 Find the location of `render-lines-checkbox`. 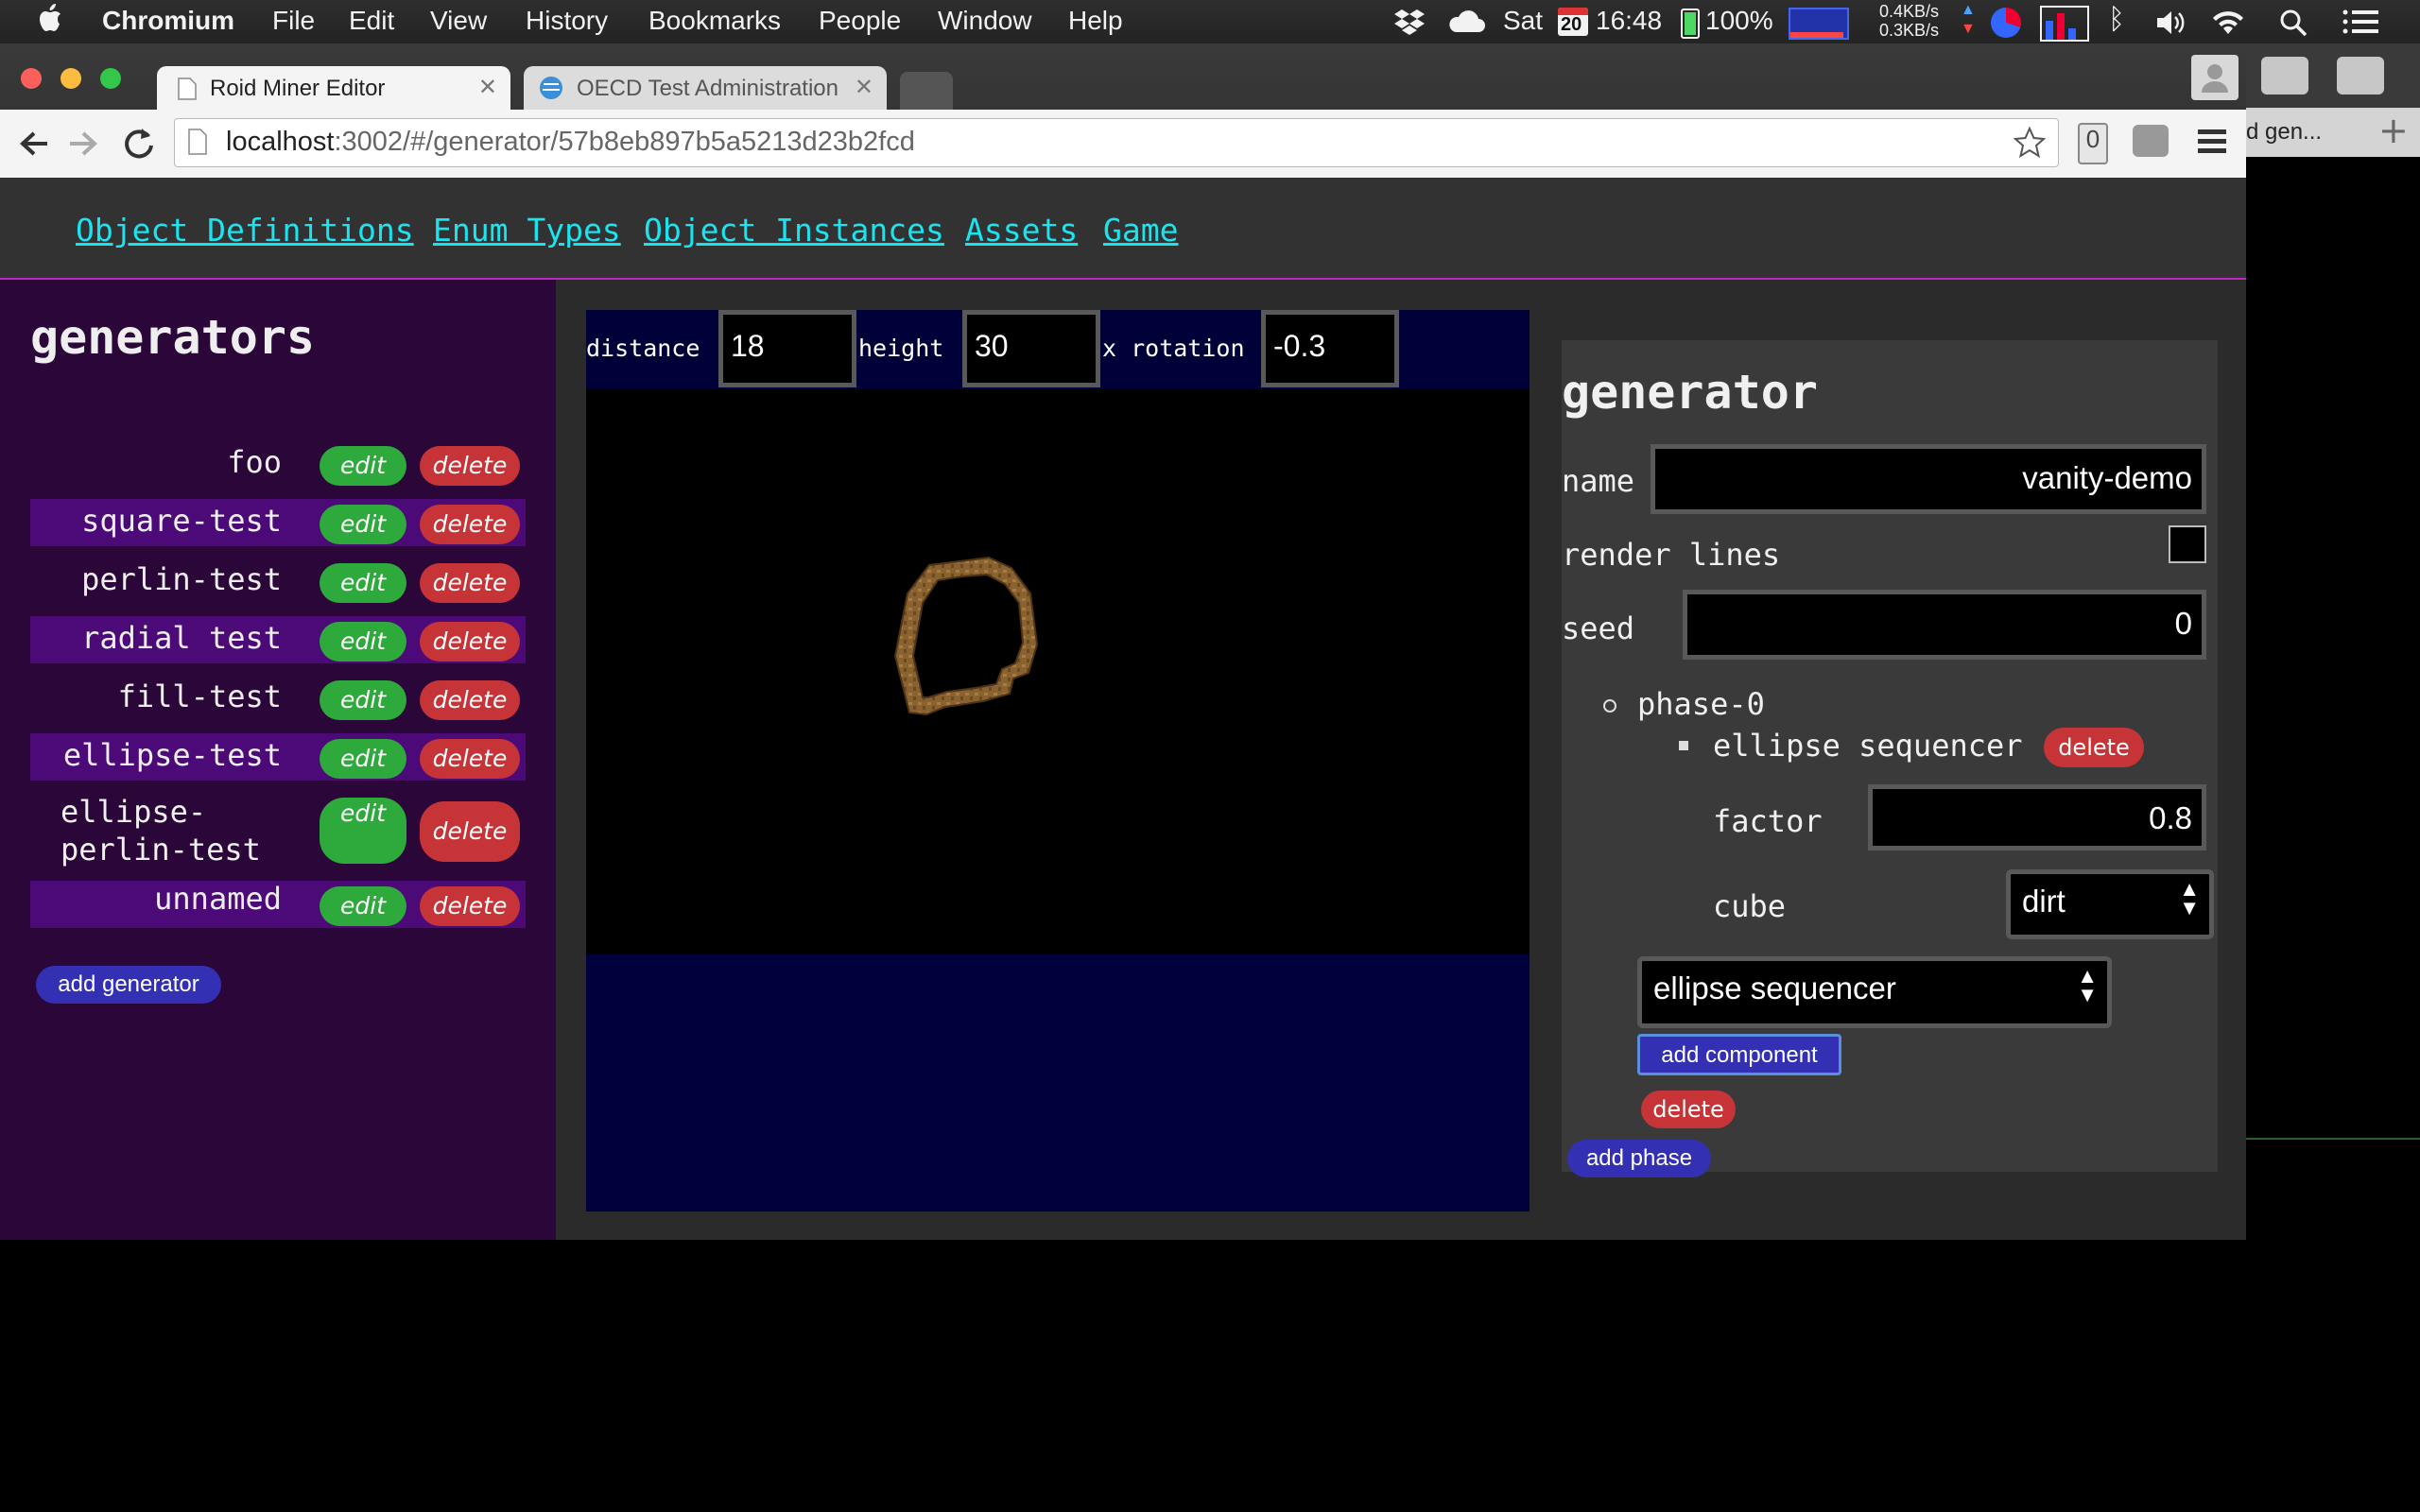

render-lines-checkbox is located at coordinates (2187, 544).